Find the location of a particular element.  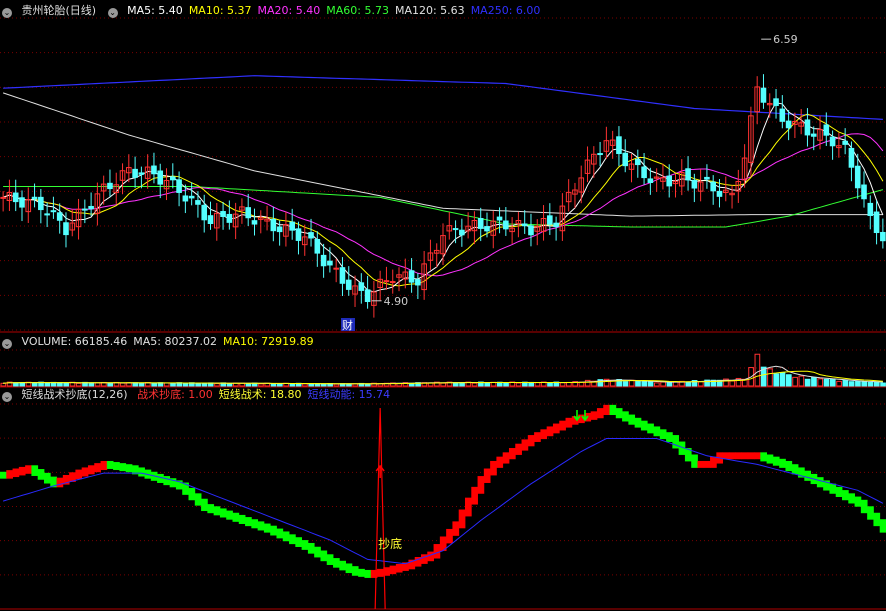

legend-item: MA250: 6.00 is located at coordinates (505, 10).